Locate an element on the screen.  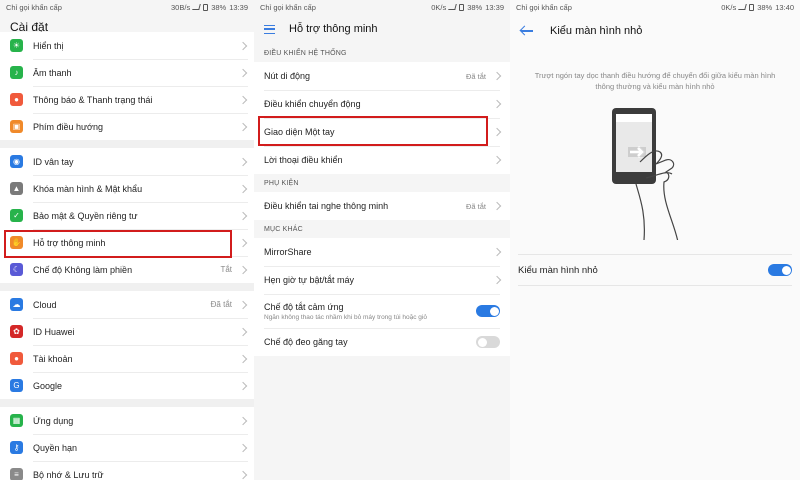
section-header: PHỤ KIỆN is located at coordinates (382, 183).